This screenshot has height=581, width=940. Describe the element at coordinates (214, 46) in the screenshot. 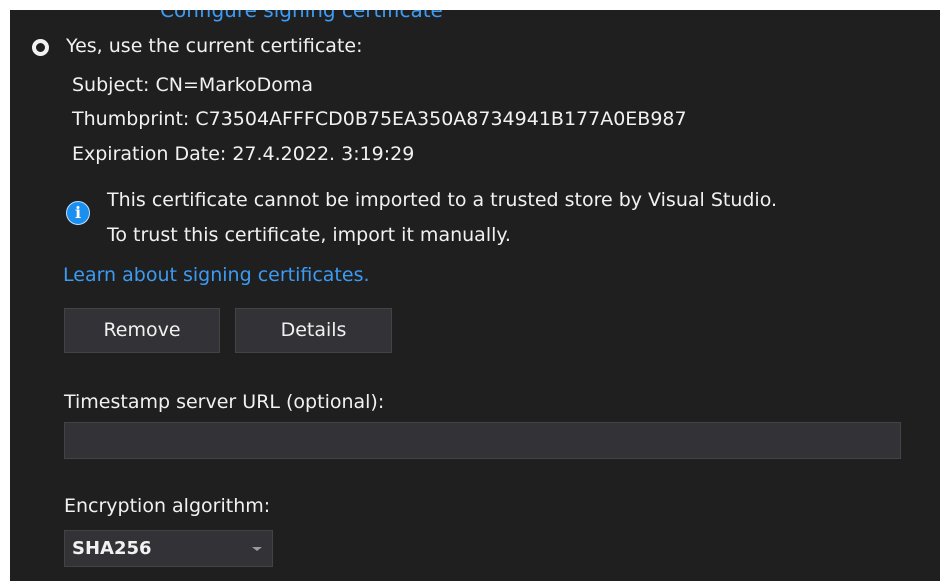

I see `use-current-certificate-label: Yes, use the current certificate:` at that location.